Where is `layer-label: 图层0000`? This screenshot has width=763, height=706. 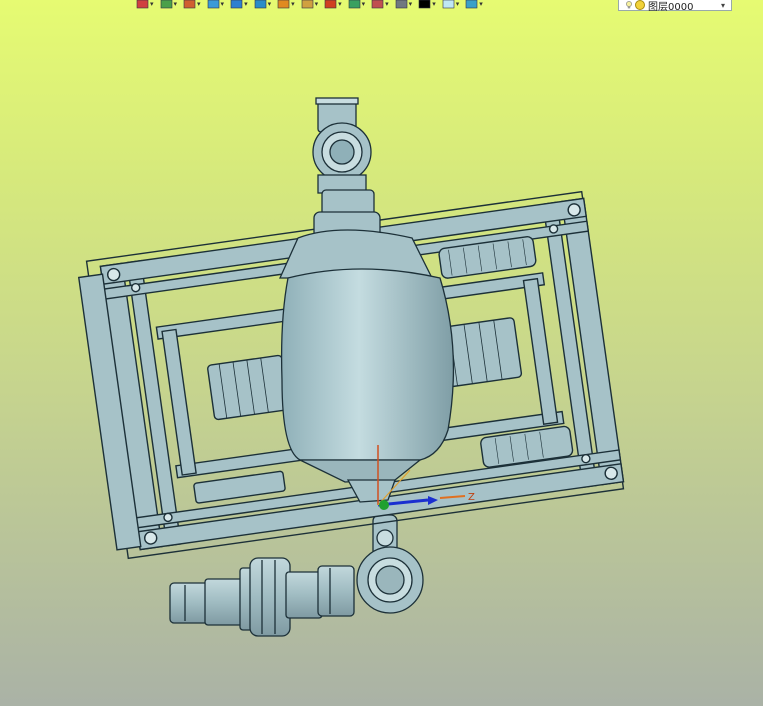
layer-label: 图层0000 is located at coordinates (671, 7).